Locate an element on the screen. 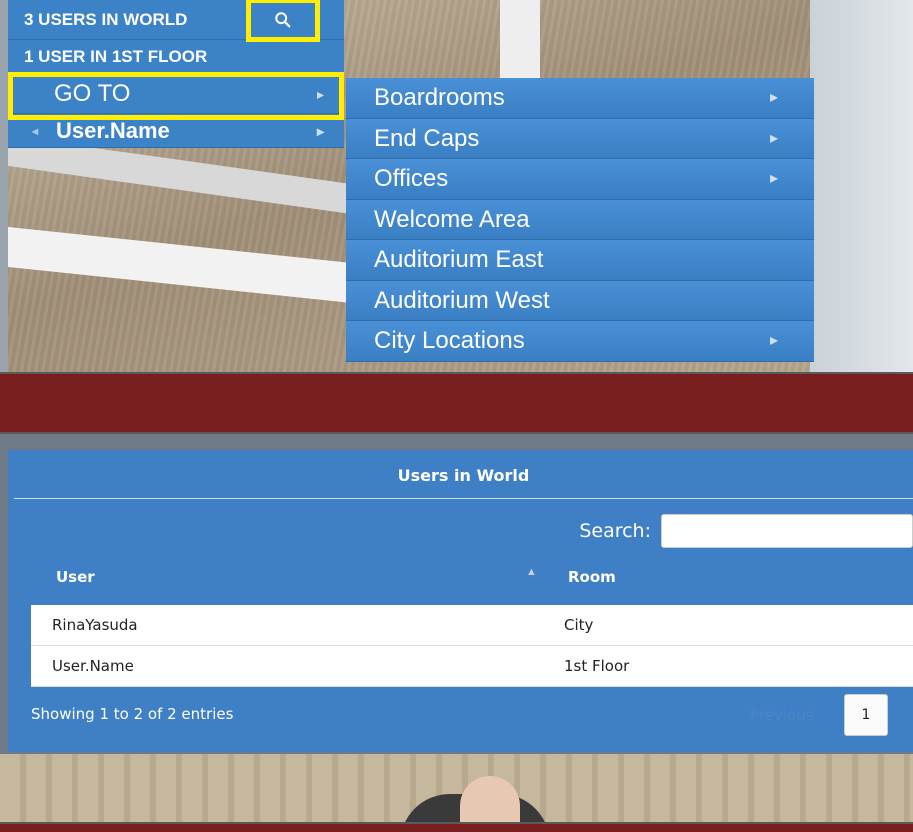  submenu-label: City Locations is located at coordinates (449, 340).